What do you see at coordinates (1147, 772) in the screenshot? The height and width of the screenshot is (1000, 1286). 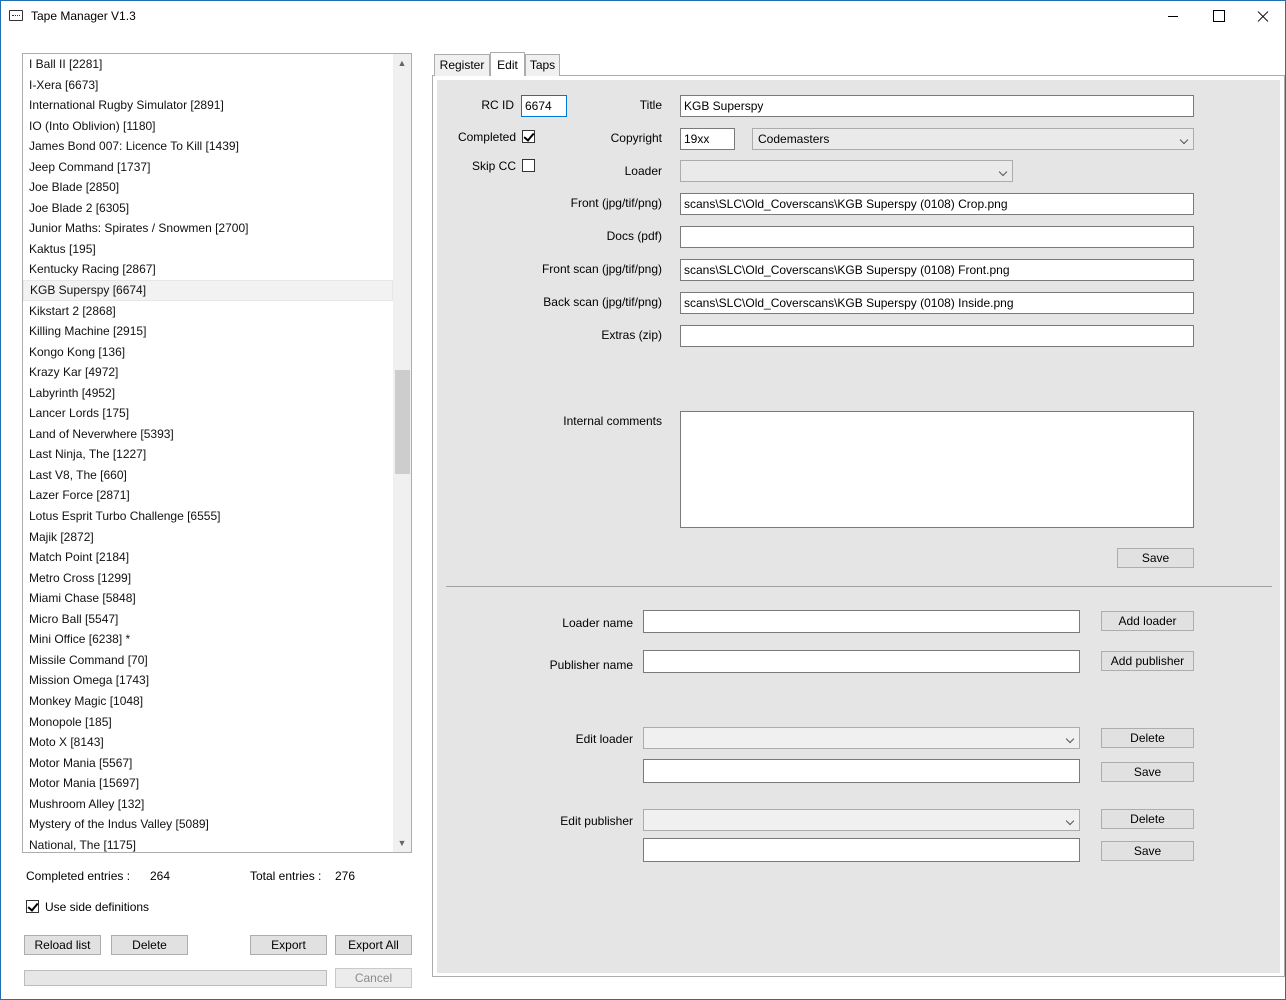 I see `save-loader-button: Save` at bounding box center [1147, 772].